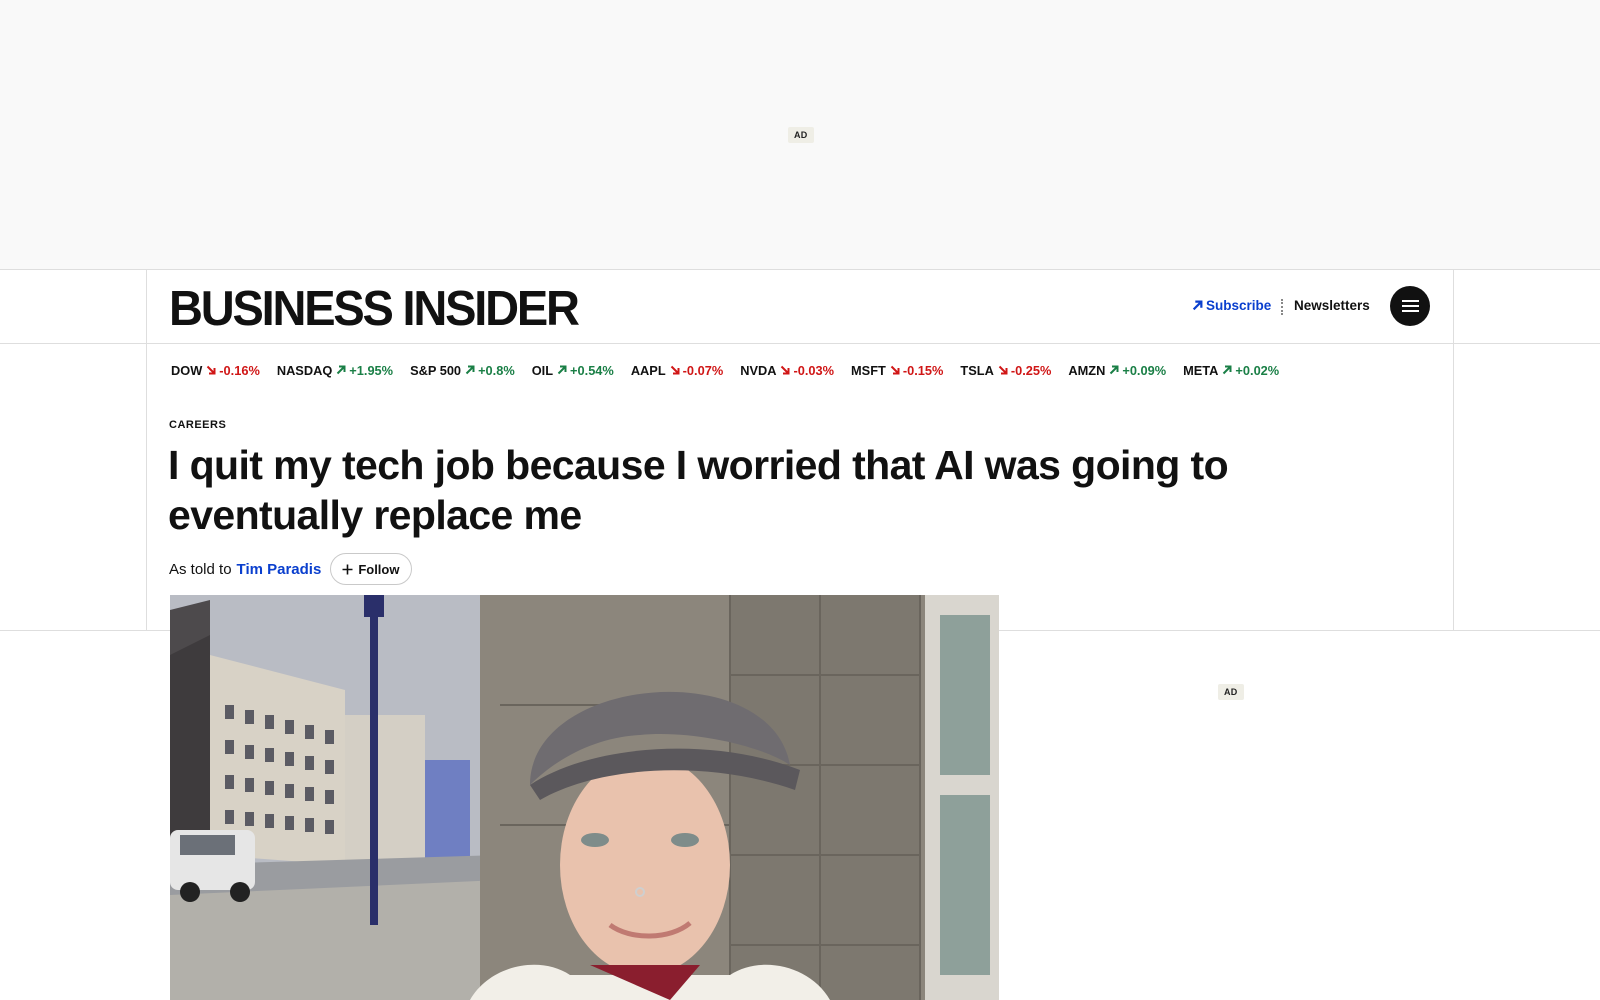 The height and width of the screenshot is (1000, 1600). Describe the element at coordinates (379, 569) in the screenshot. I see `follow-label: Follow` at that location.